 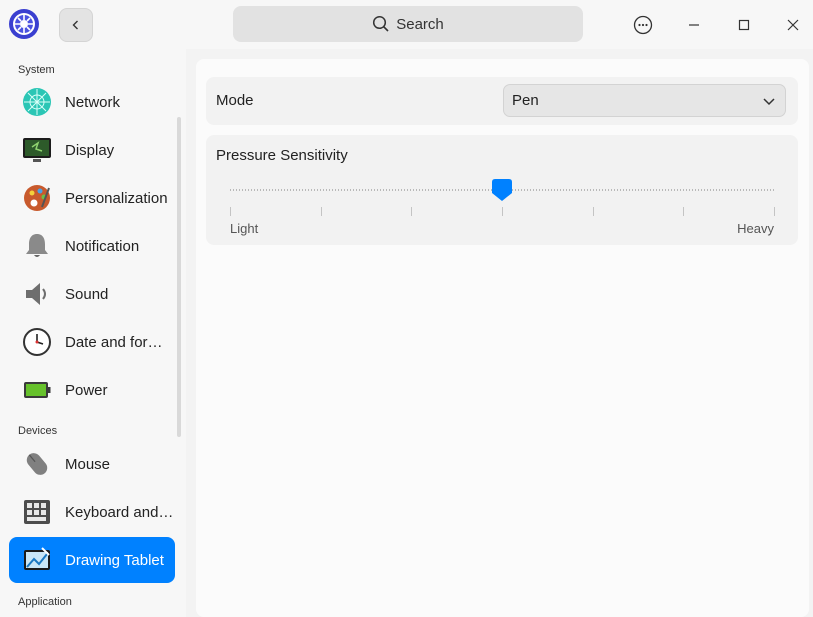 I want to click on close-button, so click(x=793, y=25).